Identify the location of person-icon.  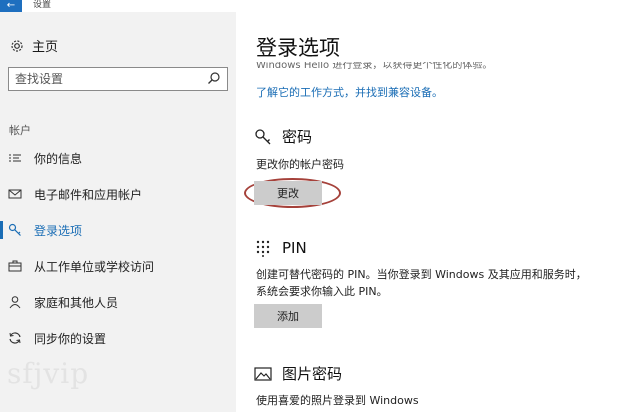
(15, 302).